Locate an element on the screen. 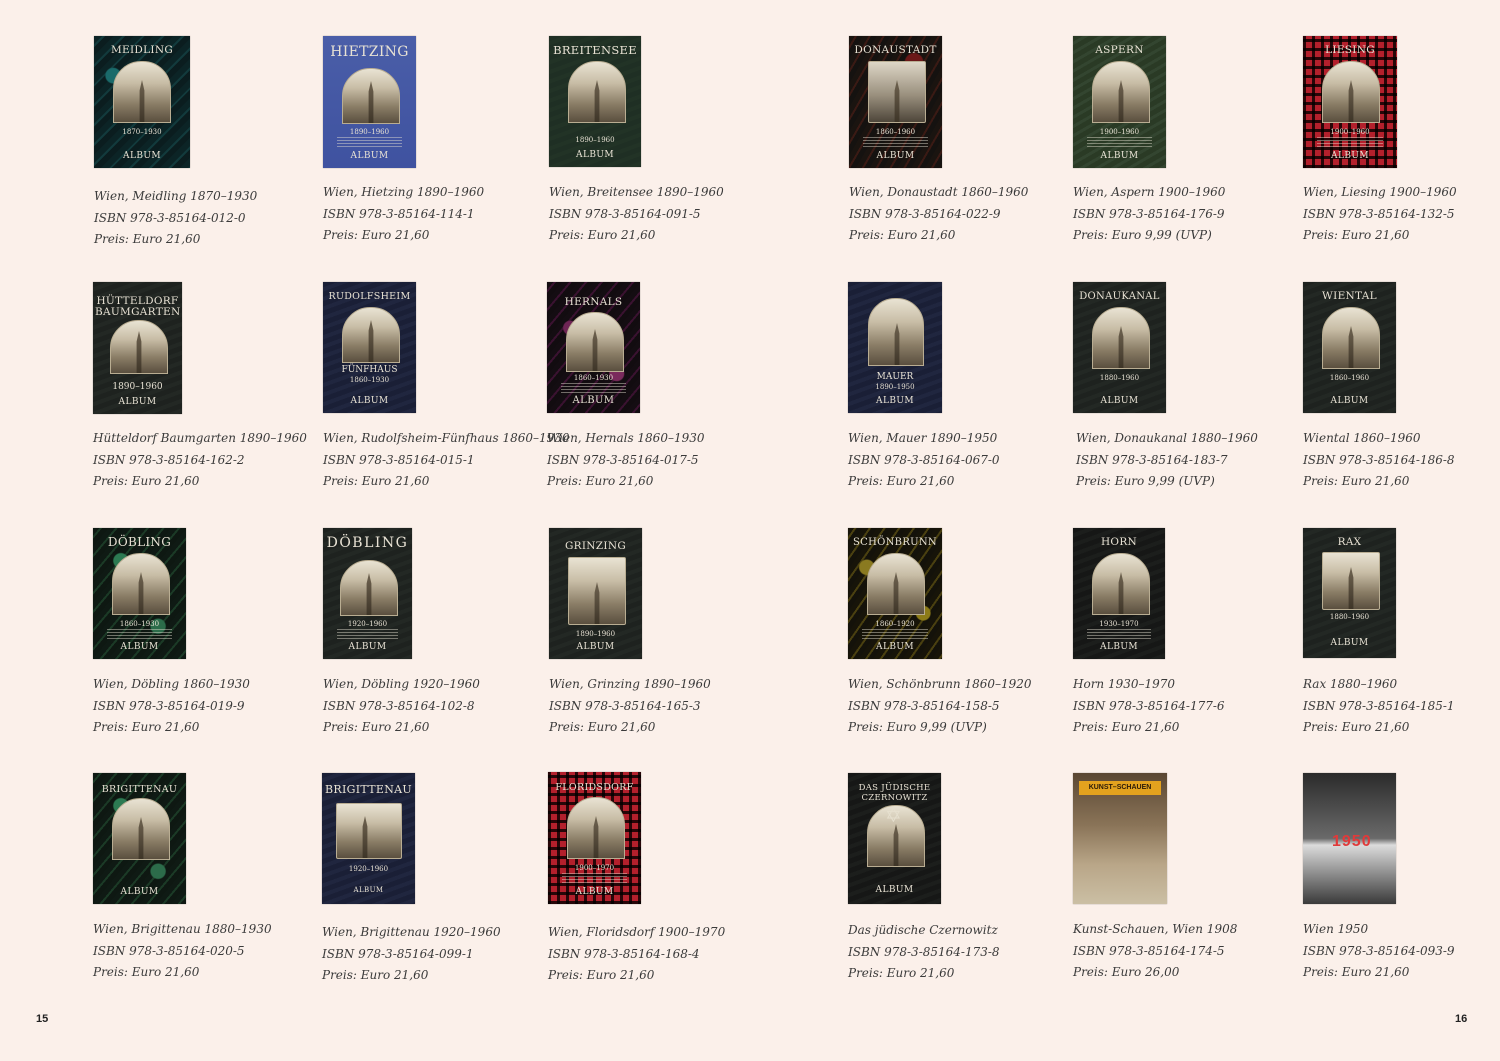 This screenshot has width=1500, height=1061. book-cover: HORN 1930–1970 ALBUM is located at coordinates (1119, 593).